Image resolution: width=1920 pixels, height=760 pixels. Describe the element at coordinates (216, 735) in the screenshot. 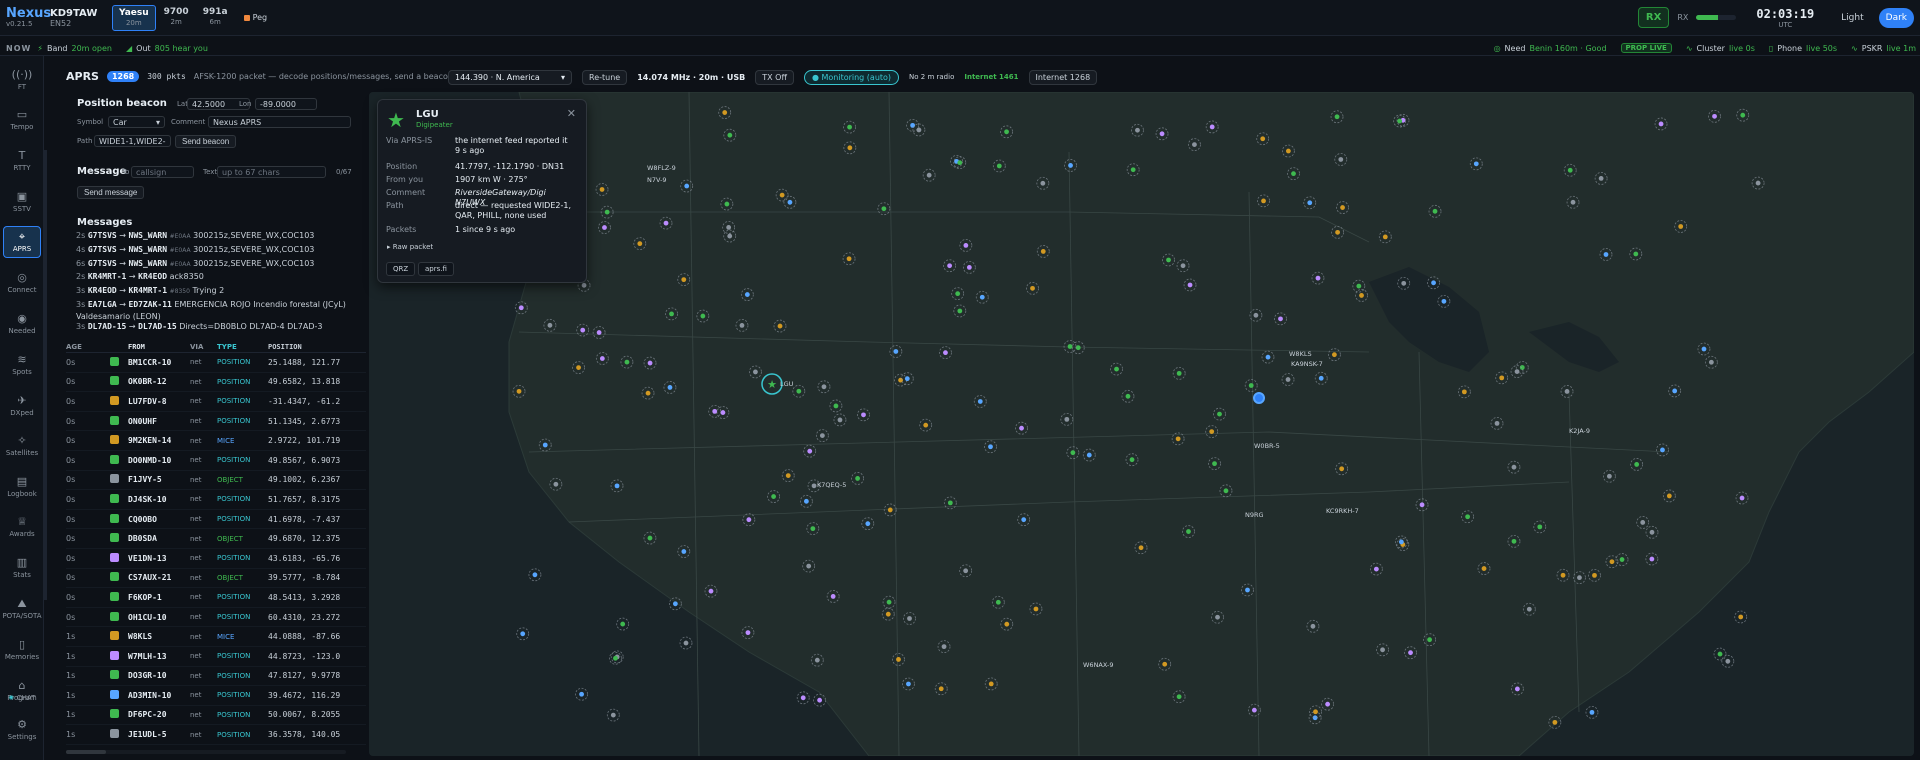

I see `table-row: 1s JE1UDL-5 net POSITION 36.3578, 140.05` at that location.